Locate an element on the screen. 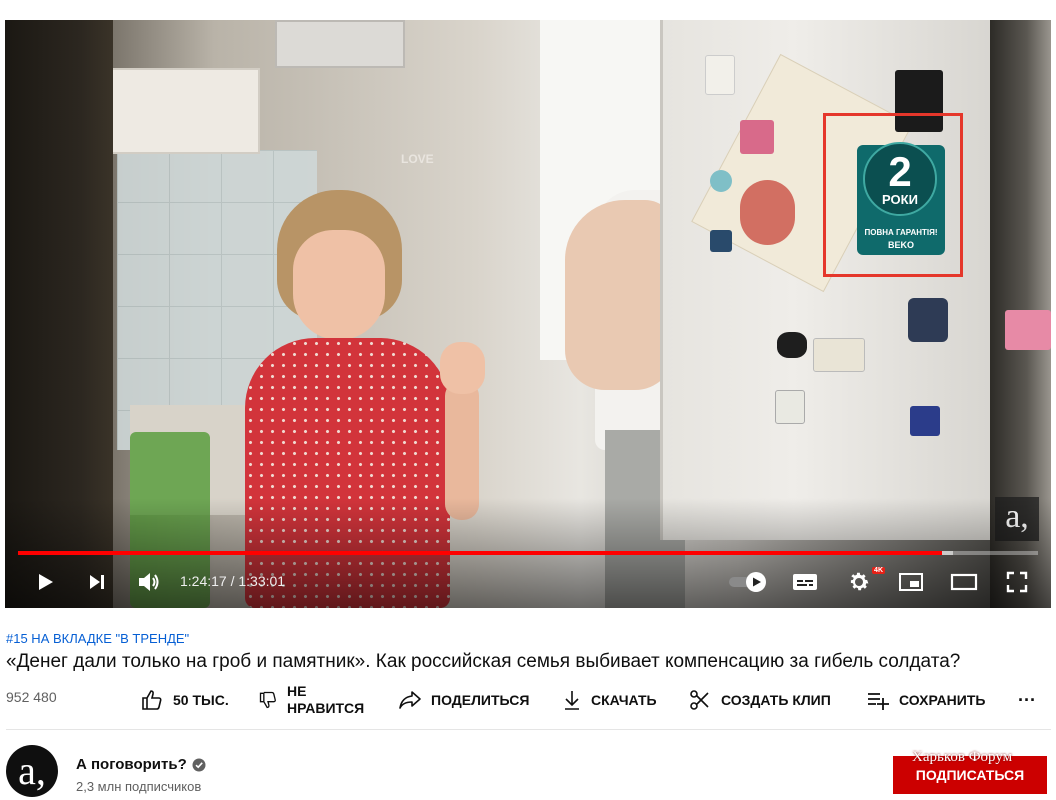 The width and height of the screenshot is (1056, 800). share-label: ПОДЕЛИТЬСЯ is located at coordinates (480, 700).